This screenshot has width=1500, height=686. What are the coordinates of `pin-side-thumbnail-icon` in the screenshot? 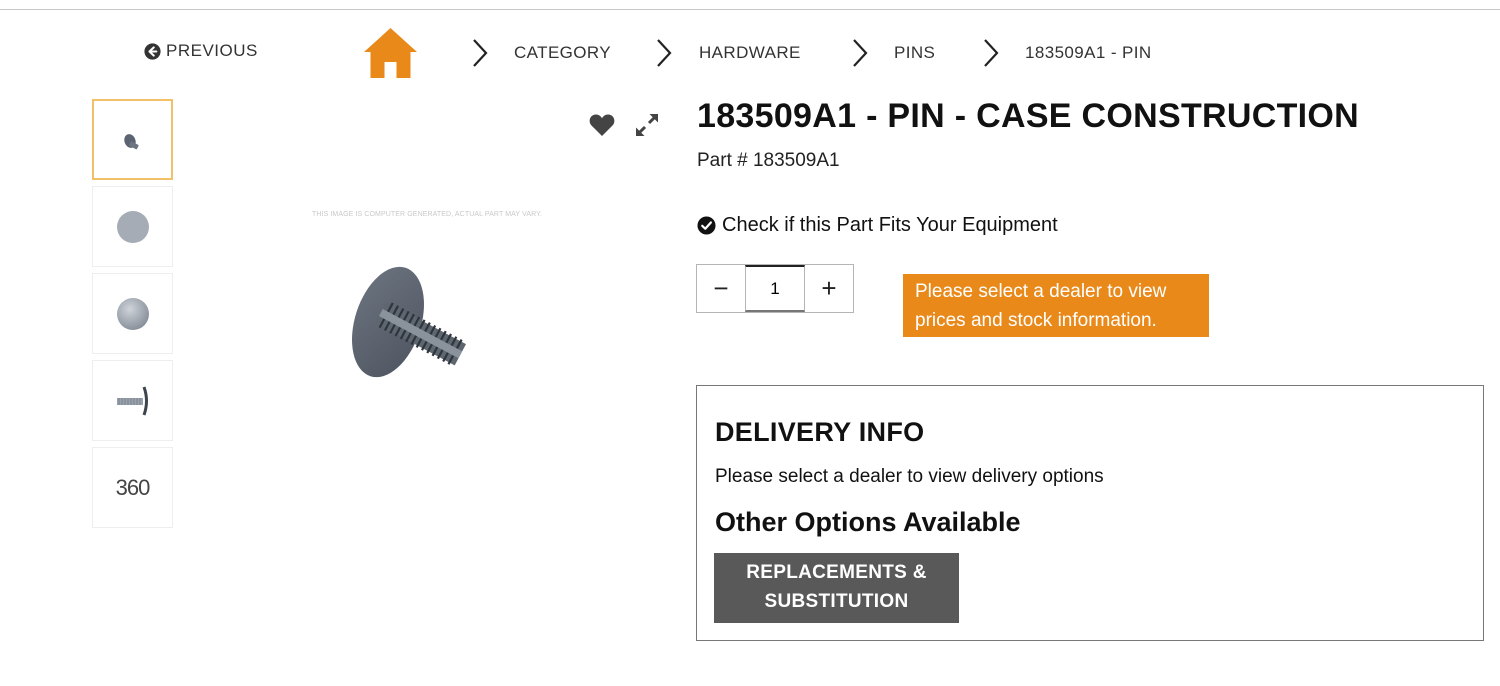 It's located at (132, 400).